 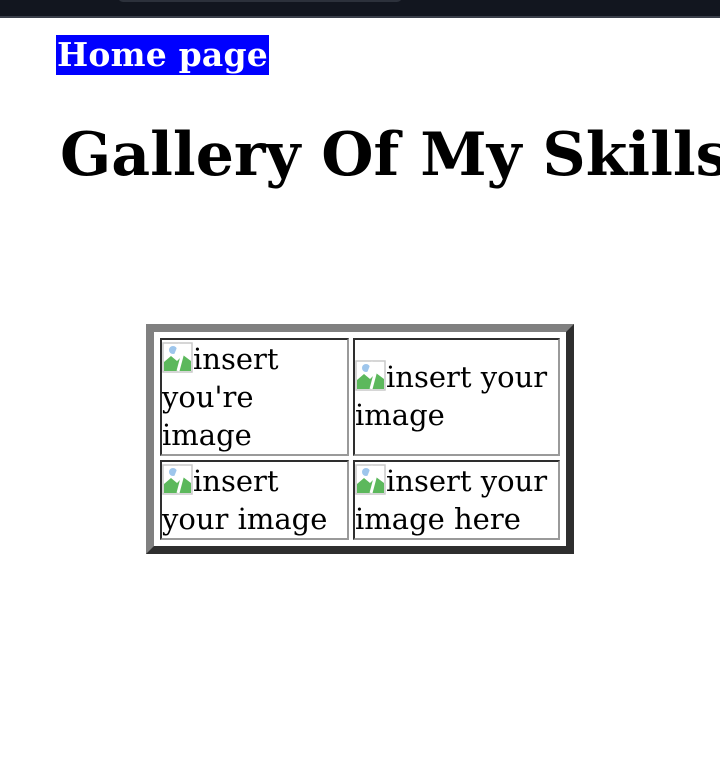 What do you see at coordinates (162, 55) in the screenshot?
I see `home-page-link: Home page` at bounding box center [162, 55].